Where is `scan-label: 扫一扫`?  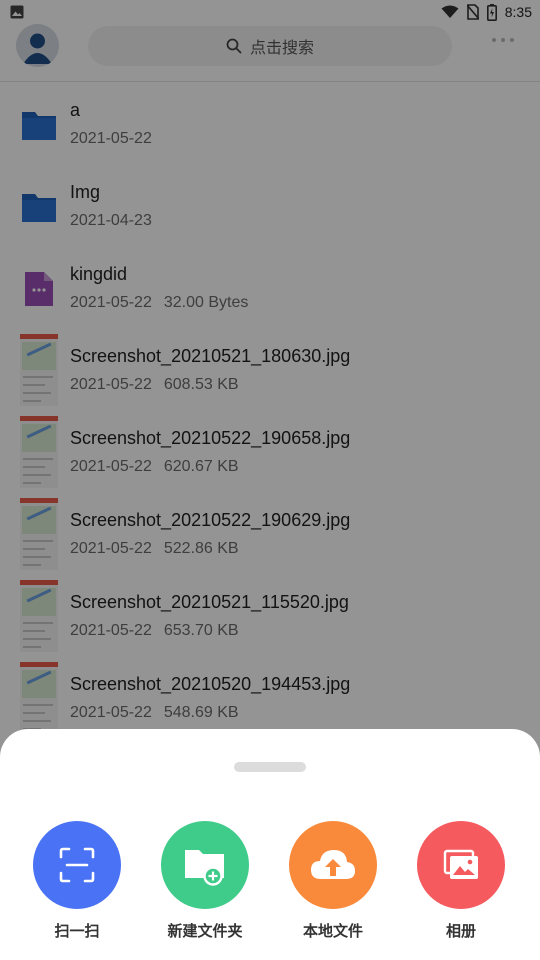
scan-label: 扫一扫 is located at coordinates (77, 931).